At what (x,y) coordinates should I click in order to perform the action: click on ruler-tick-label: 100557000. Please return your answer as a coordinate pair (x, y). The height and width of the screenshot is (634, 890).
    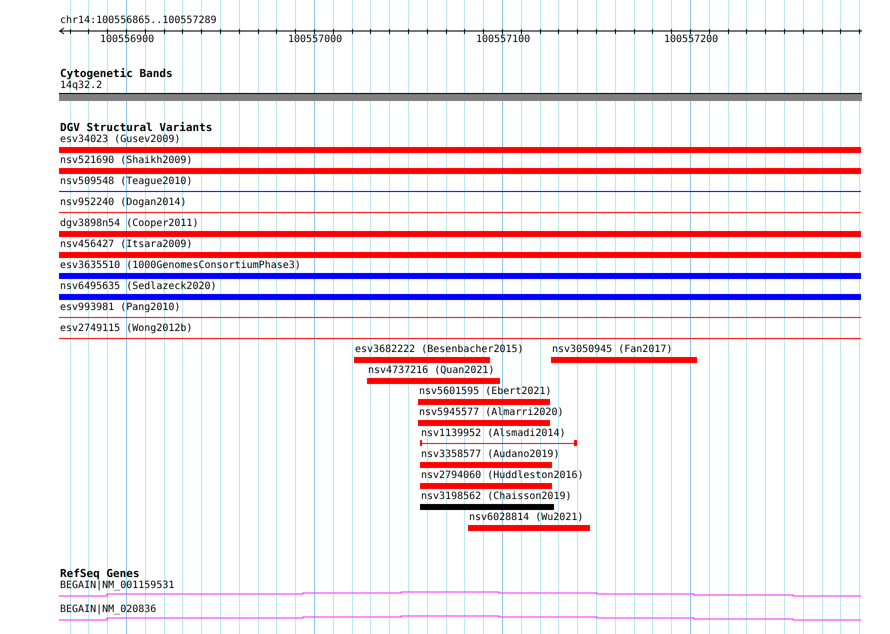
    Looking at the image, I should click on (315, 40).